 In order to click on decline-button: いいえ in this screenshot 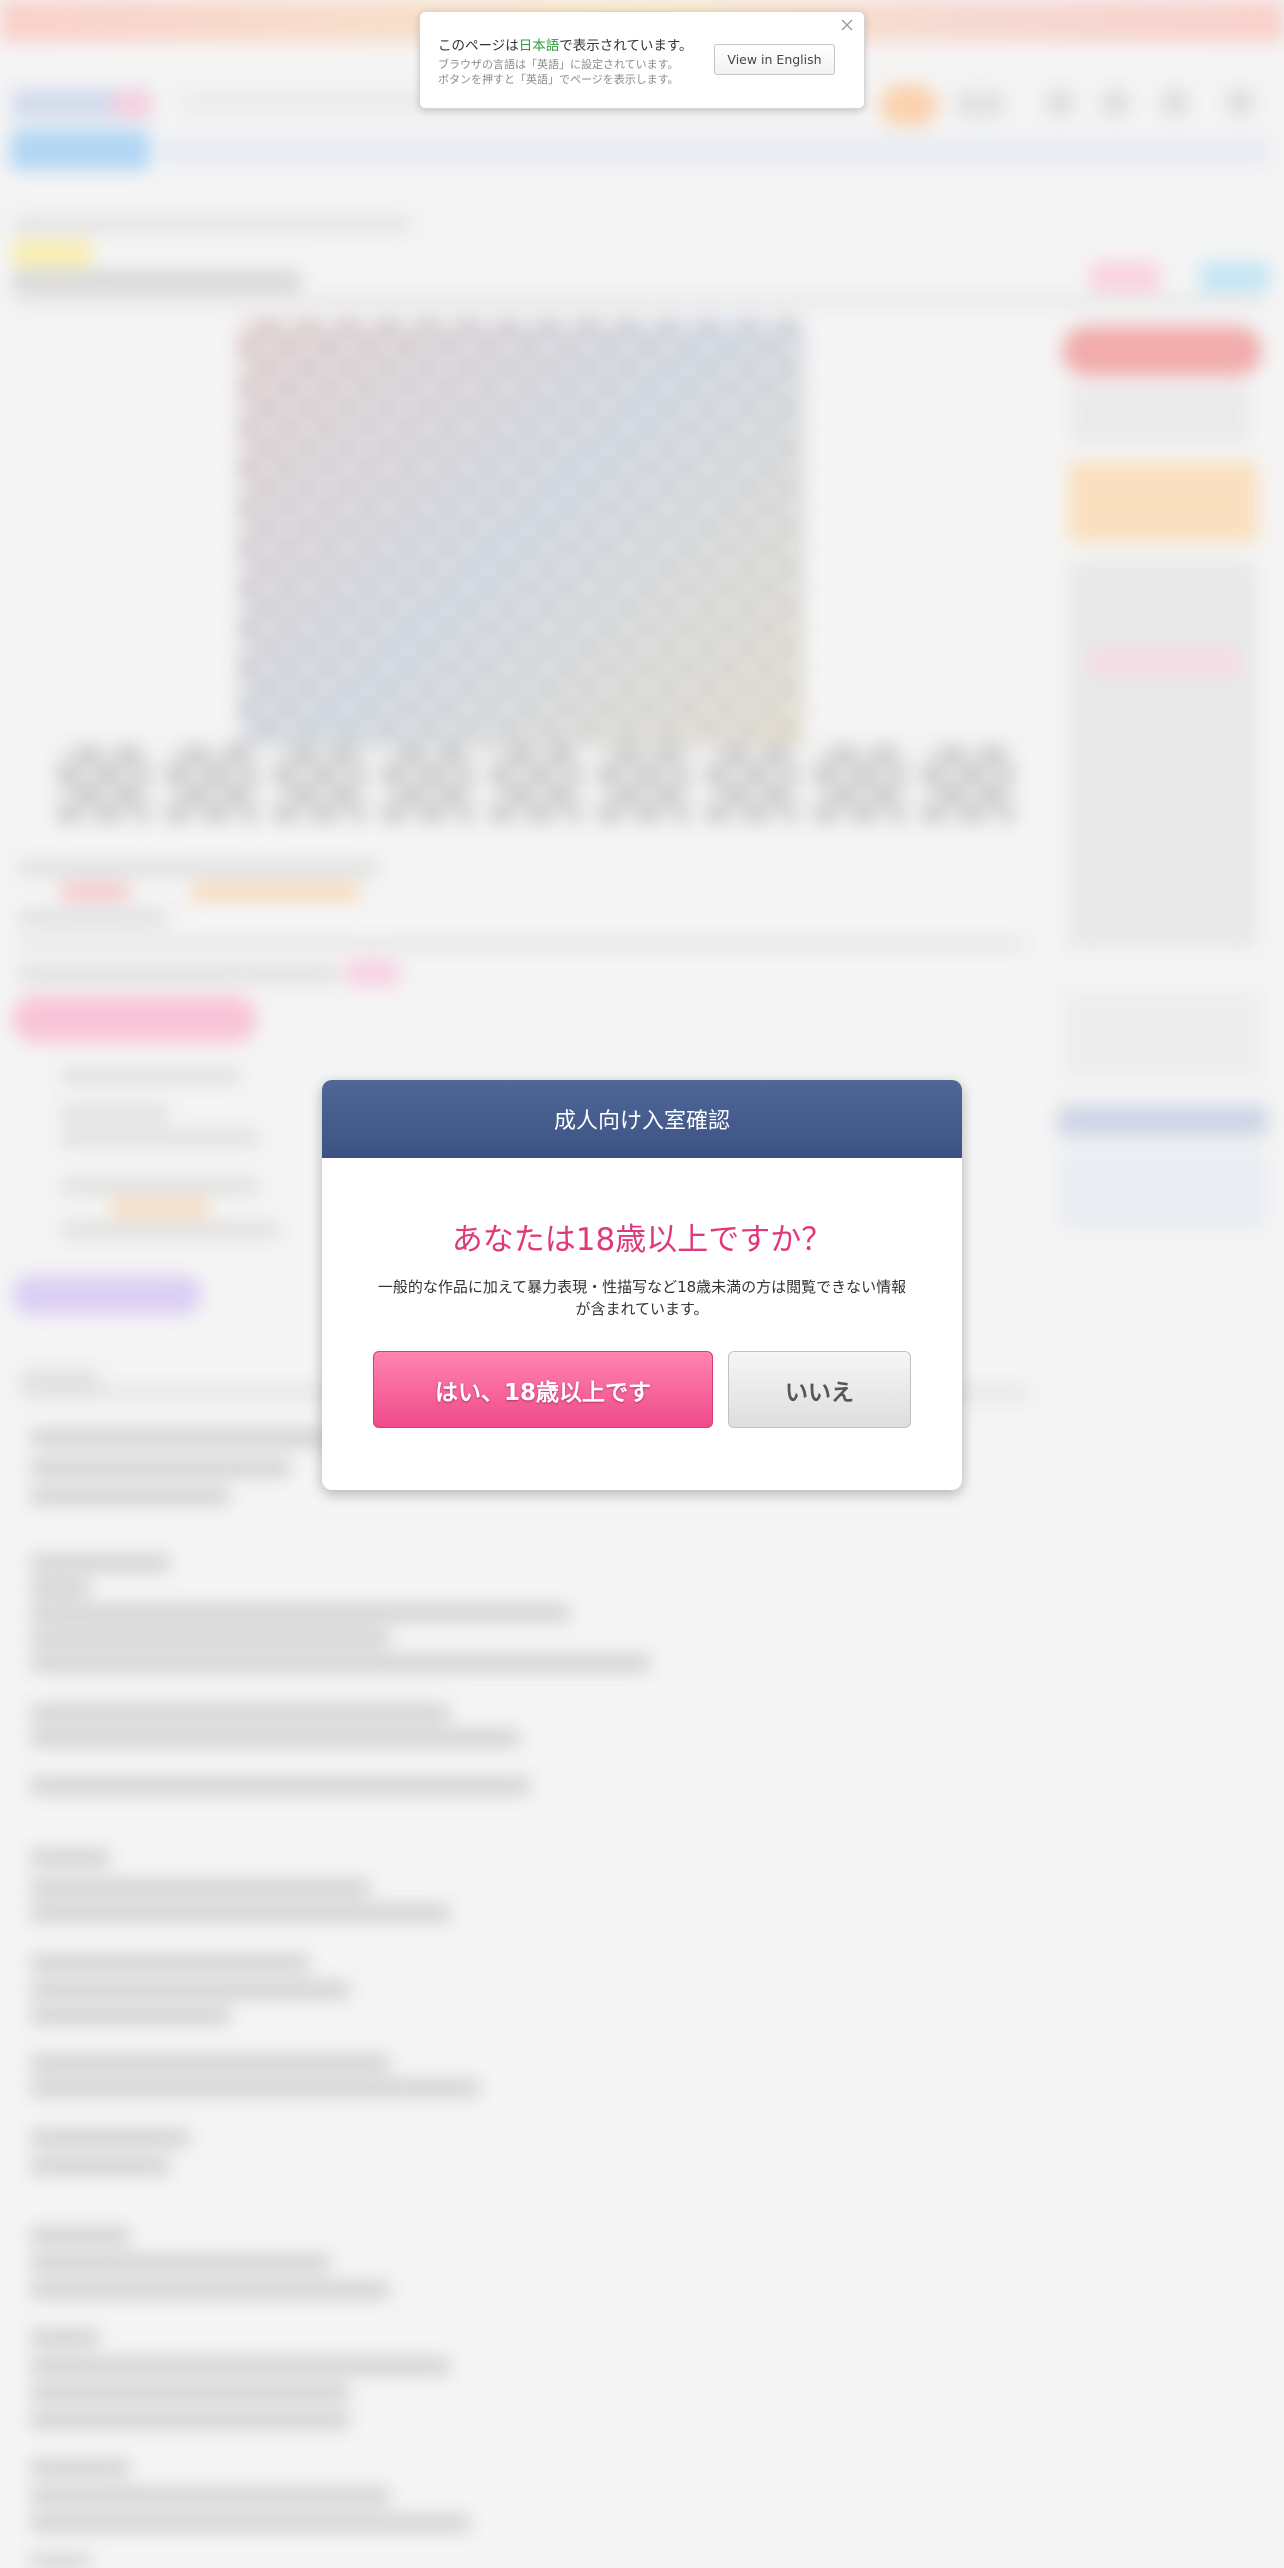, I will do `click(819, 1389)`.